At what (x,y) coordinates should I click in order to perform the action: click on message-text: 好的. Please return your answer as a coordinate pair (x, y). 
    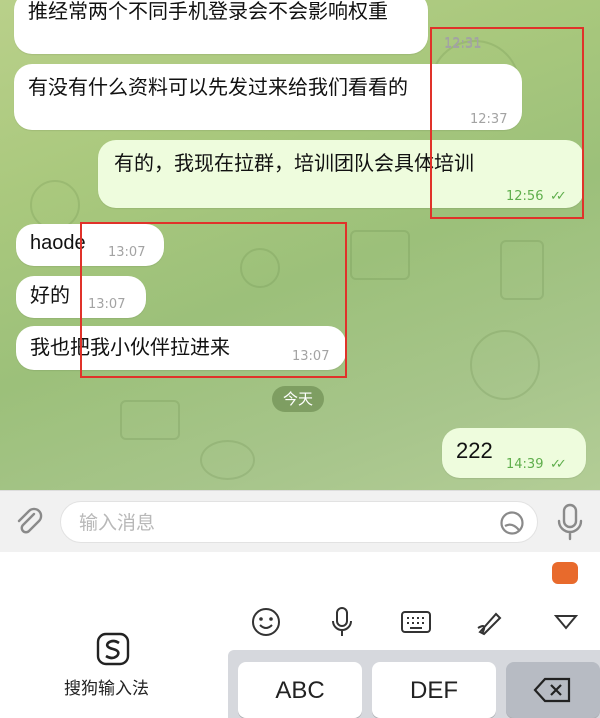
    Looking at the image, I should click on (50, 295).